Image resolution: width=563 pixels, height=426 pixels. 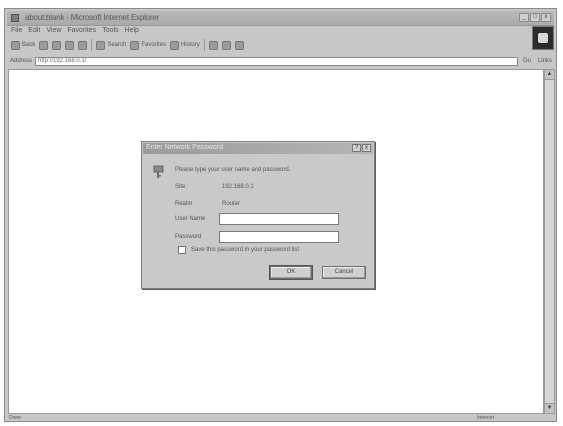 What do you see at coordinates (238, 187) in the screenshot?
I see `site-value: 192.168.0.1` at bounding box center [238, 187].